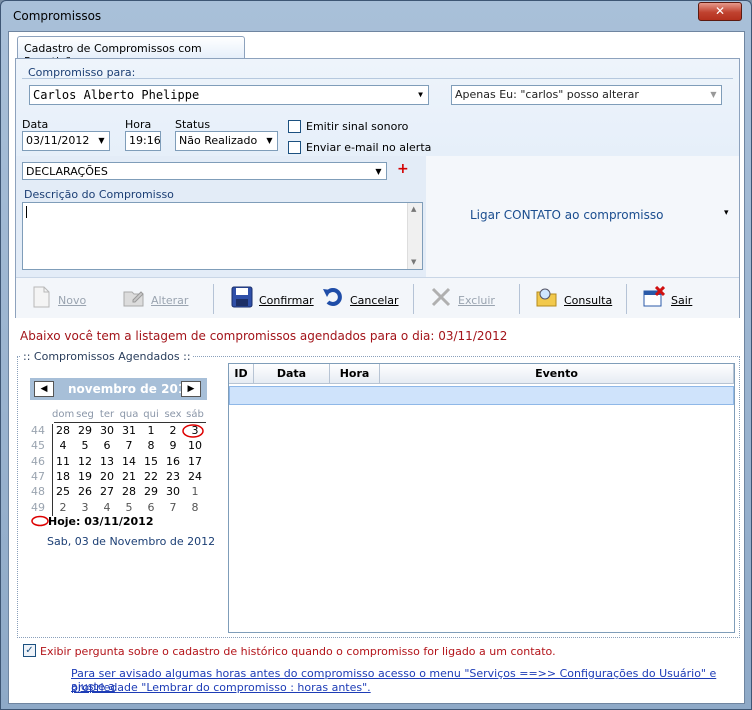  I want to click on calendar-day: 9, so click(173, 445).